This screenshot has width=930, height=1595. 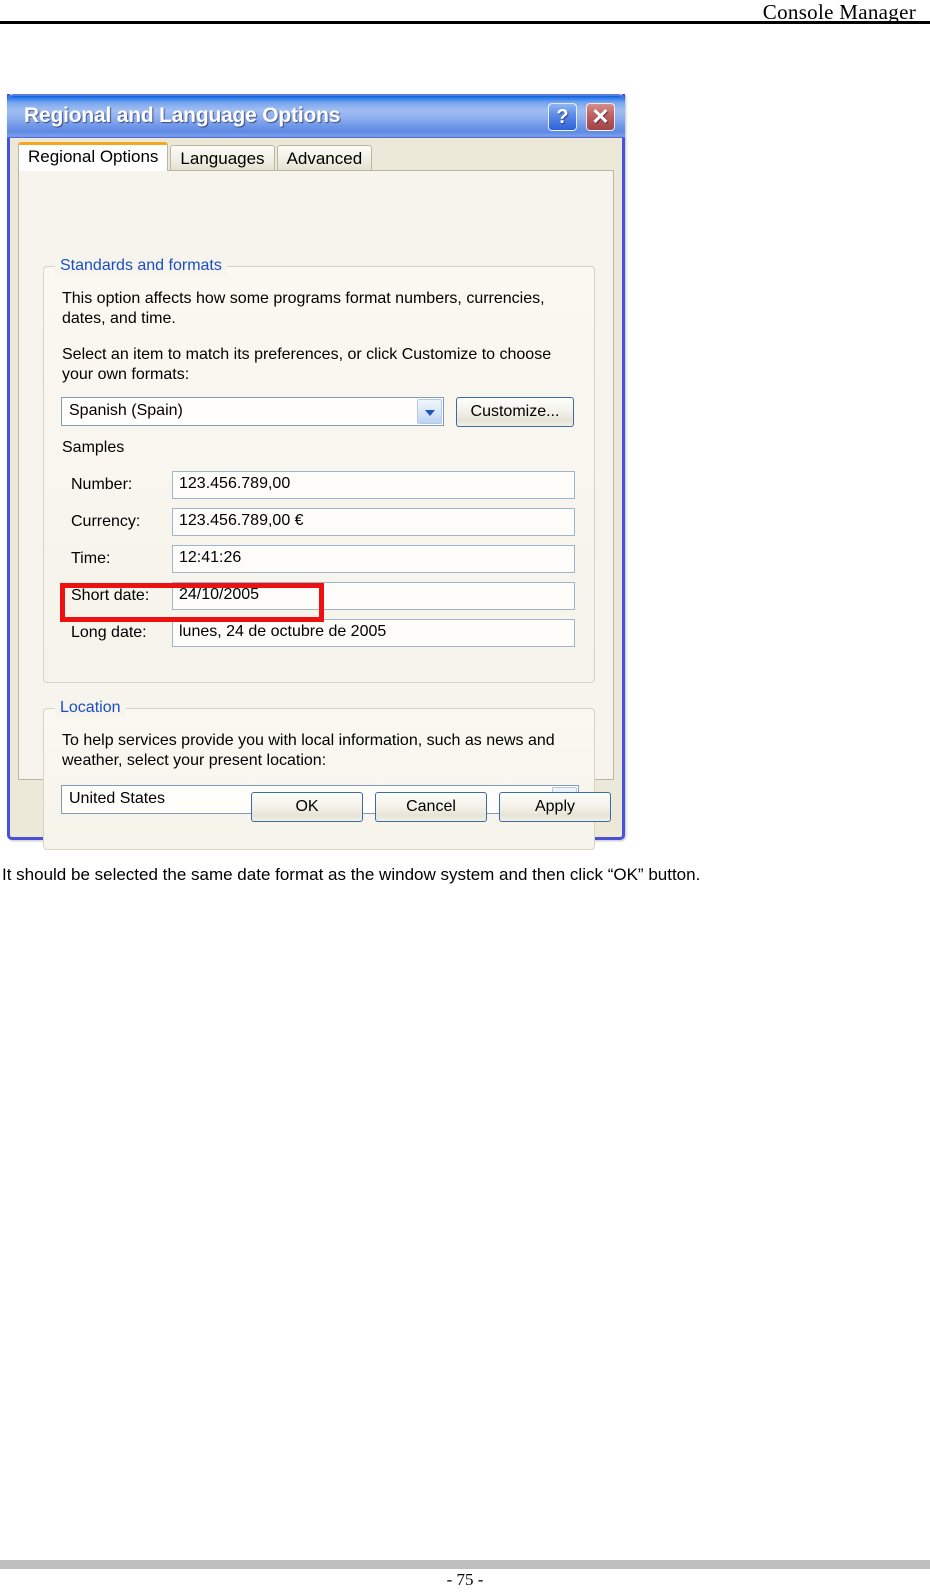 I want to click on sample-value-short-date: 24/10/2005, so click(x=219, y=594).